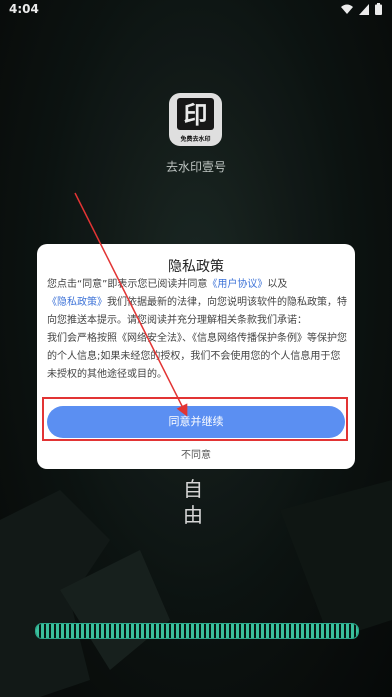  I want to click on agree-button: 同意并继续, so click(196, 422).